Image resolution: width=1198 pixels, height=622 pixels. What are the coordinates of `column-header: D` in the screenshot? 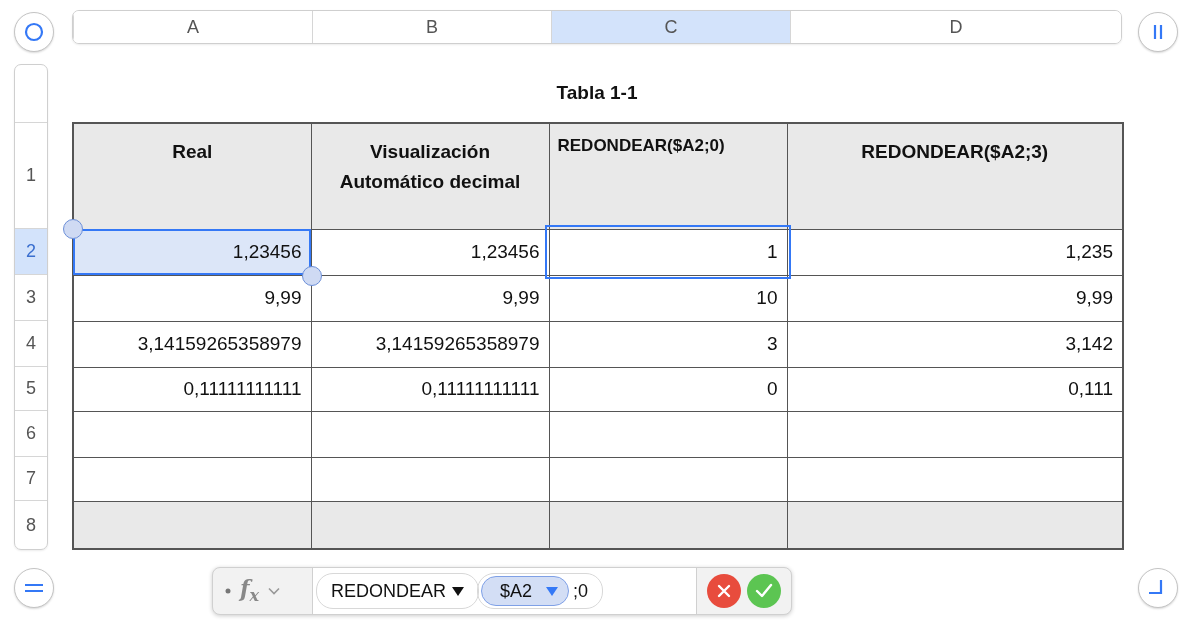 It's located at (955, 27).